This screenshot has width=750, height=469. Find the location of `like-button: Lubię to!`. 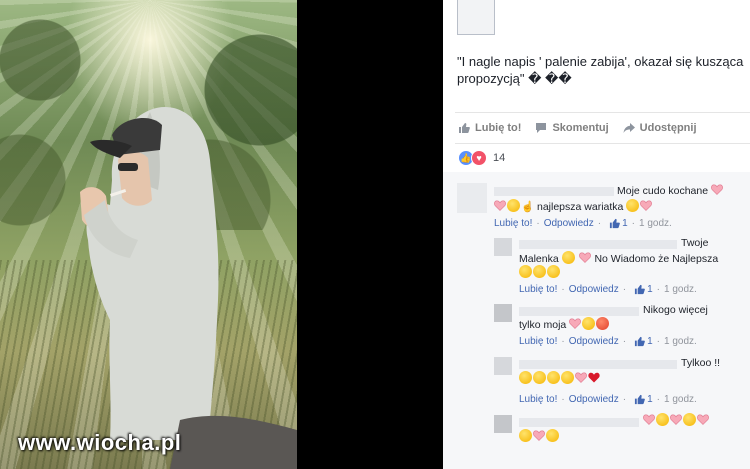

like-button: Lubię to! is located at coordinates (489, 128).